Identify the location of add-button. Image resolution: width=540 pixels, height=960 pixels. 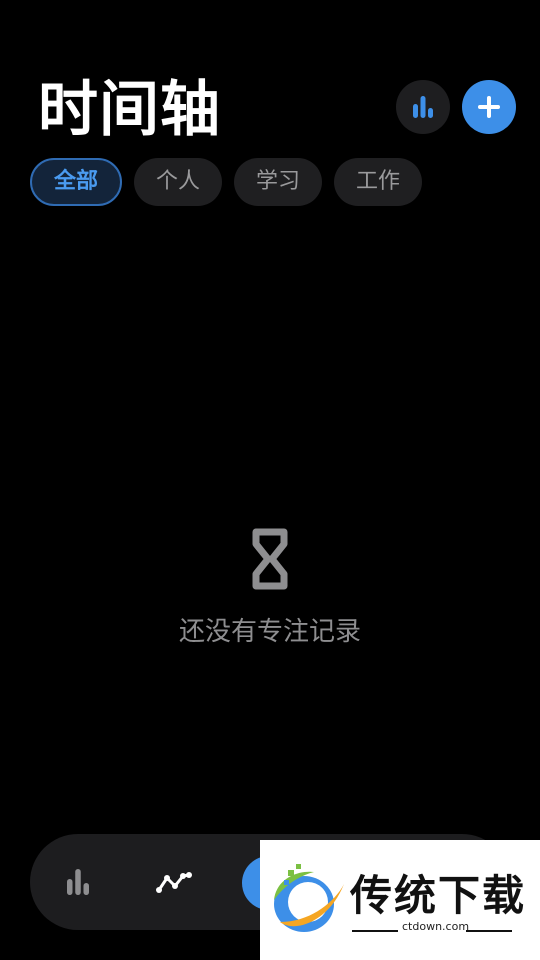
(489, 107).